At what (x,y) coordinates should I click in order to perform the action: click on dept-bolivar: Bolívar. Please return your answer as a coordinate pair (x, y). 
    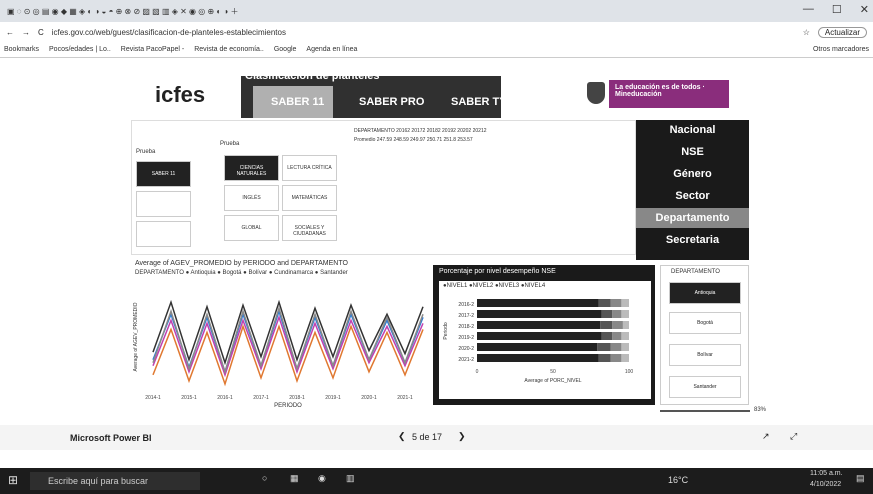
    Looking at the image, I should click on (705, 355).